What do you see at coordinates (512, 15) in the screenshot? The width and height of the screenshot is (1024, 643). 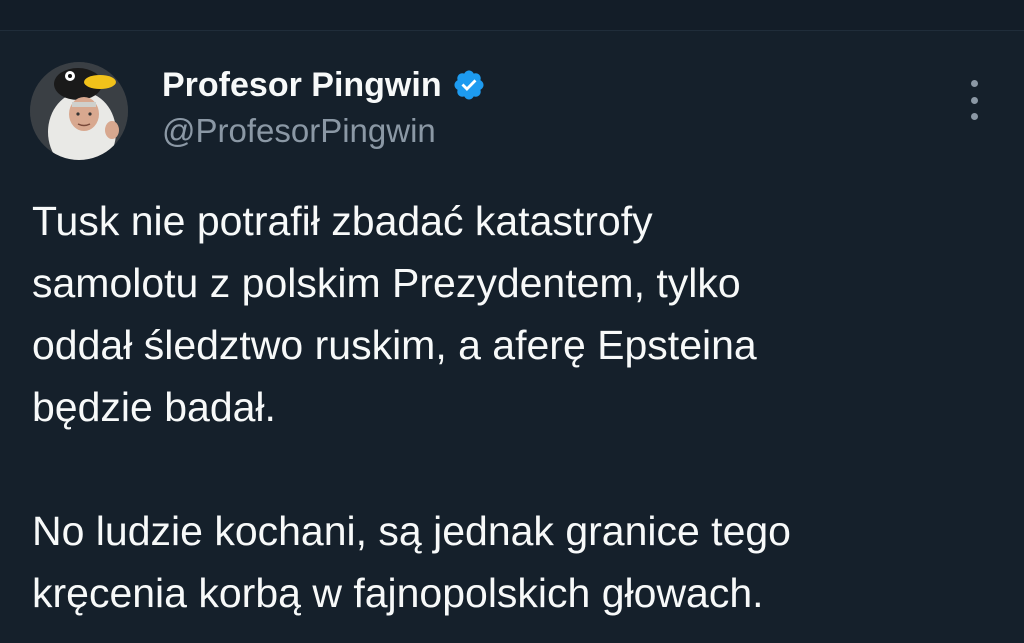 I see `top-bar` at bounding box center [512, 15].